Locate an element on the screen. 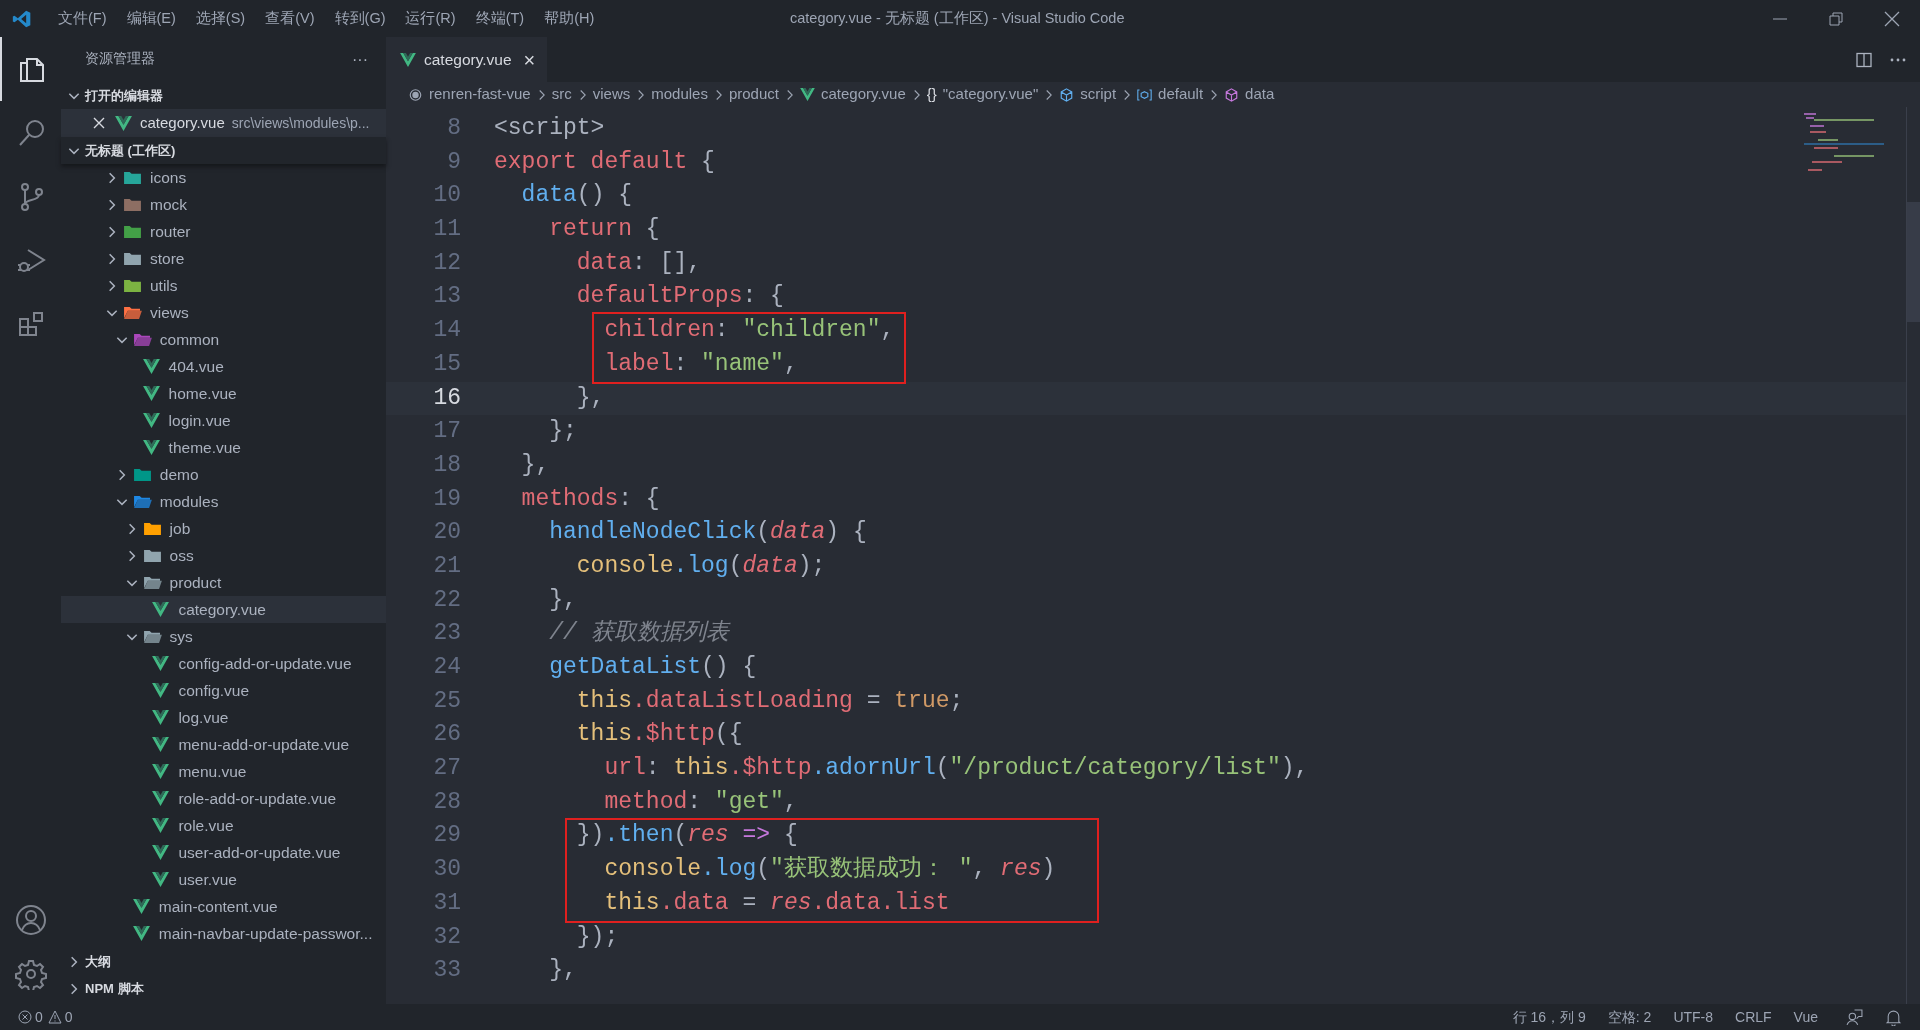 The width and height of the screenshot is (1920, 1030). file-name: role.vue is located at coordinates (206, 825).